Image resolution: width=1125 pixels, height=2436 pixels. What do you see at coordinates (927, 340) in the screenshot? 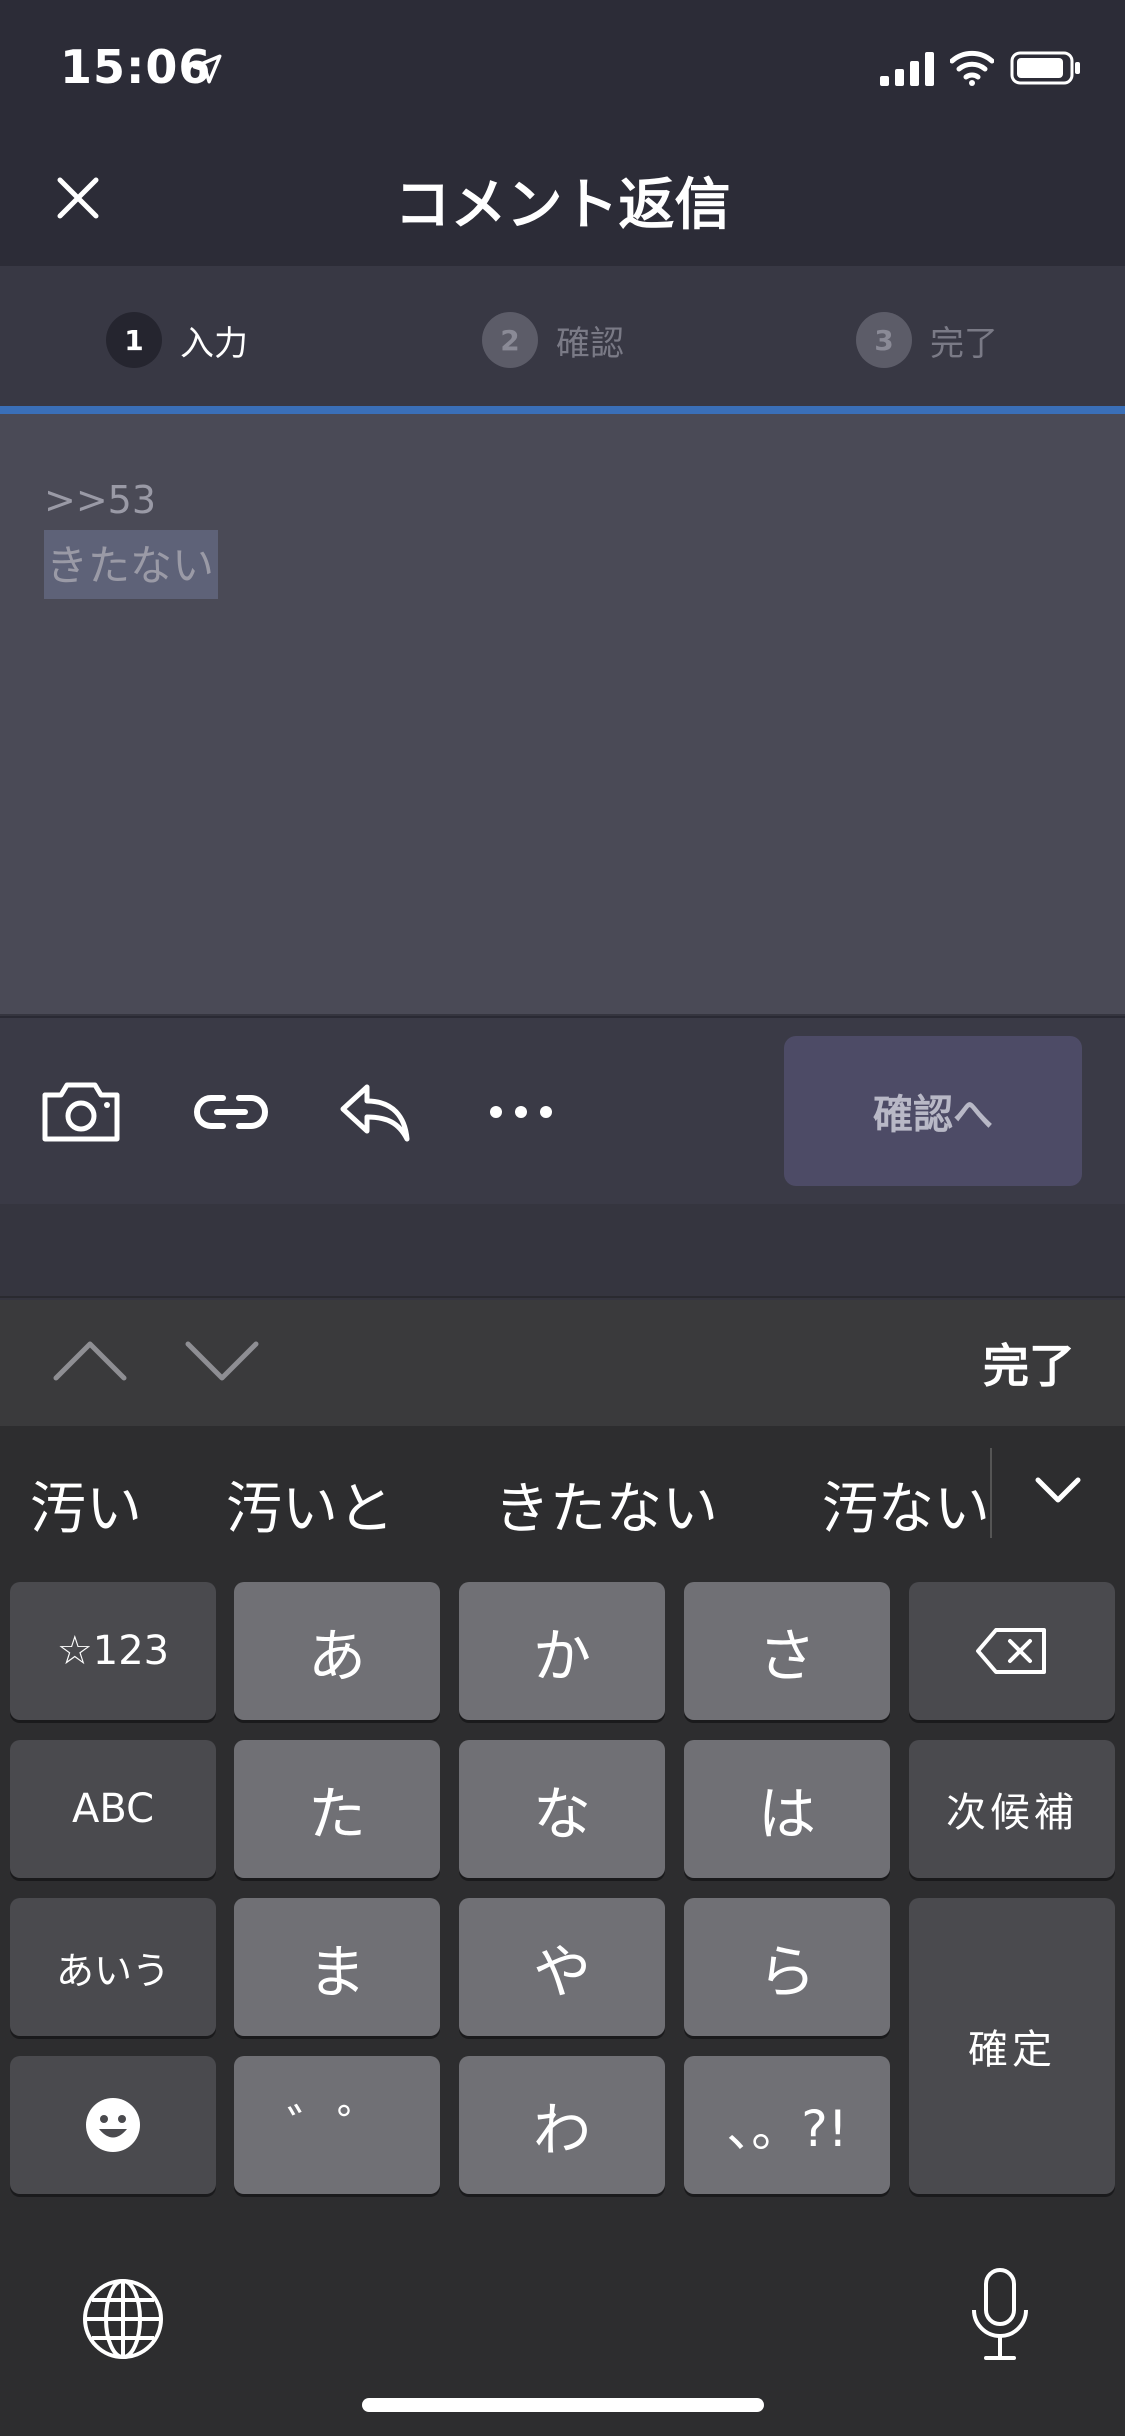
I see `step-complete: 3 完了` at bounding box center [927, 340].